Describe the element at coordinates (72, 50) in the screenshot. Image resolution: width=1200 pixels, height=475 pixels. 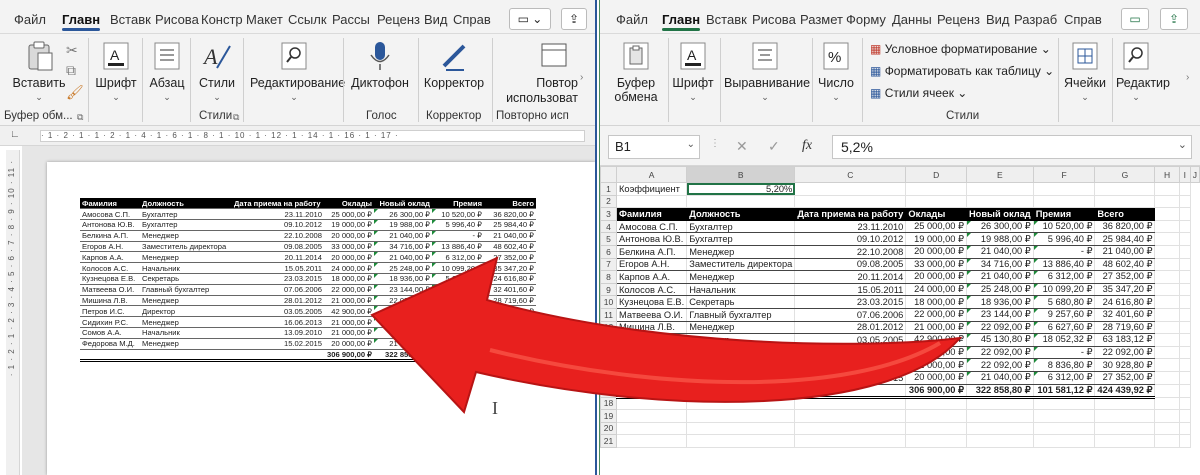
I see `cut-icon: ✂` at that location.